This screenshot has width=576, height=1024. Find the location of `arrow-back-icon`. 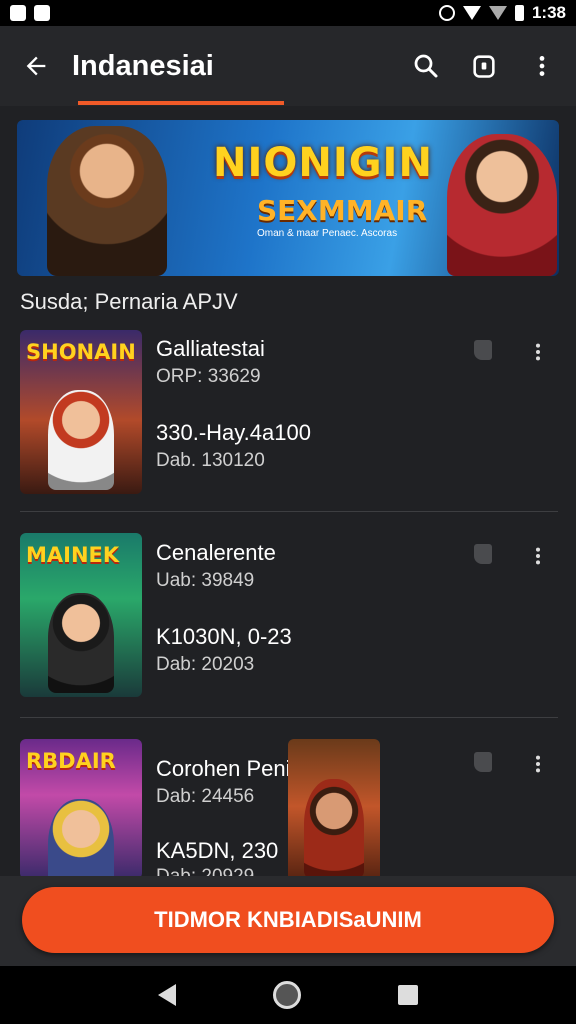

arrow-back-icon is located at coordinates (36, 66).